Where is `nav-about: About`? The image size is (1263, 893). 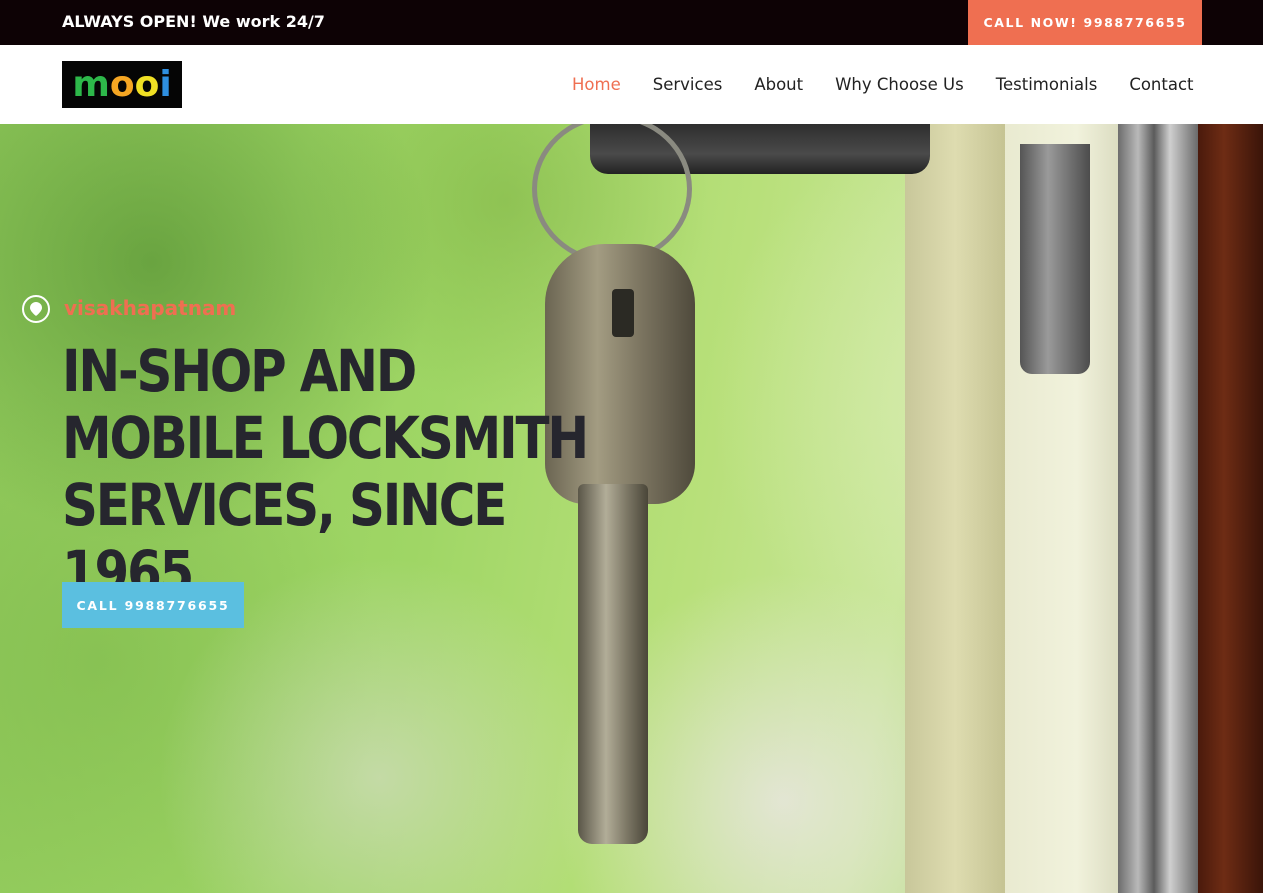 nav-about: About is located at coordinates (778, 84).